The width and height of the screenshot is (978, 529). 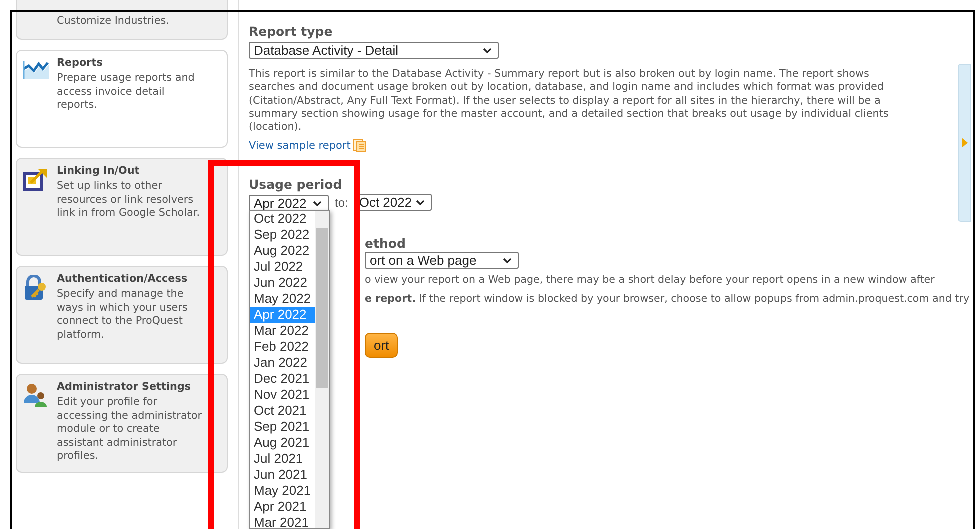 What do you see at coordinates (113, 21) in the screenshot?
I see `card-description: Customize Industries.` at bounding box center [113, 21].